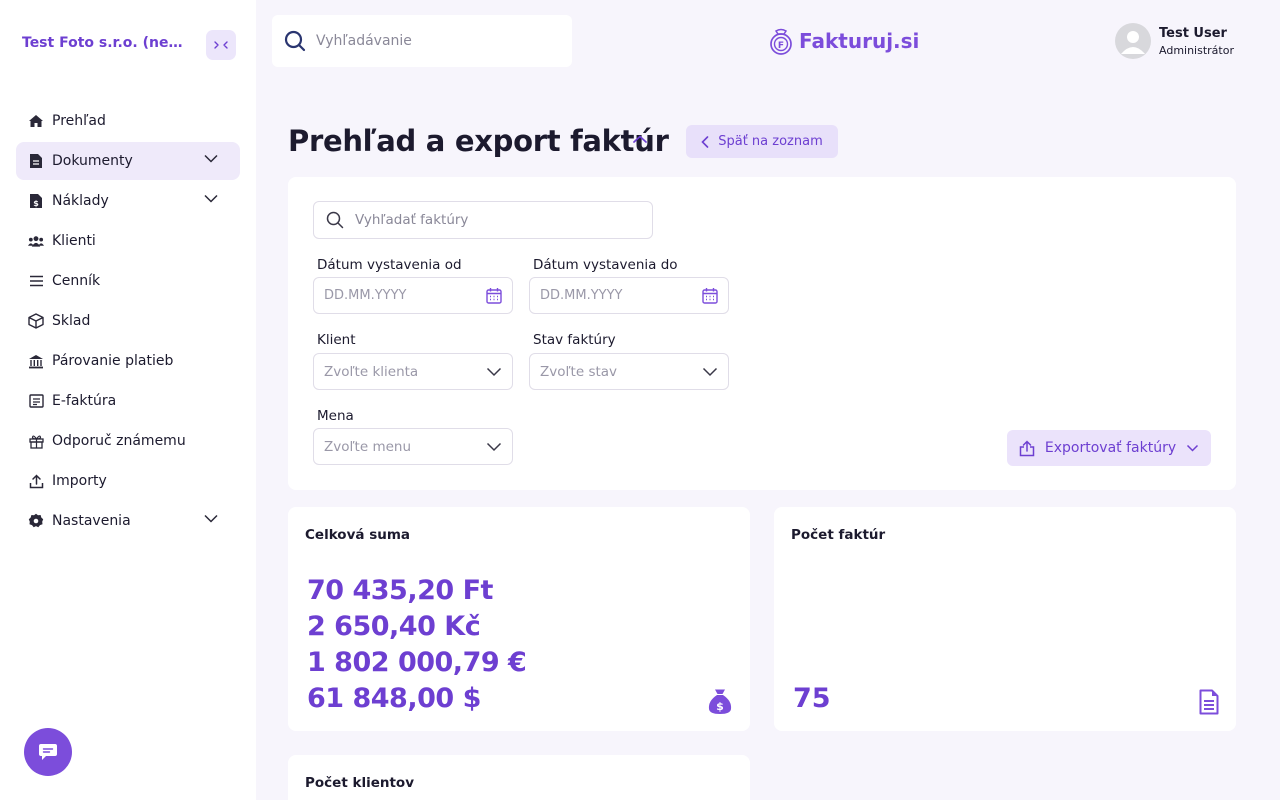 The image size is (1280, 800). What do you see at coordinates (579, 371) in the screenshot?
I see `status-select-value: Zvoľte stav` at bounding box center [579, 371].